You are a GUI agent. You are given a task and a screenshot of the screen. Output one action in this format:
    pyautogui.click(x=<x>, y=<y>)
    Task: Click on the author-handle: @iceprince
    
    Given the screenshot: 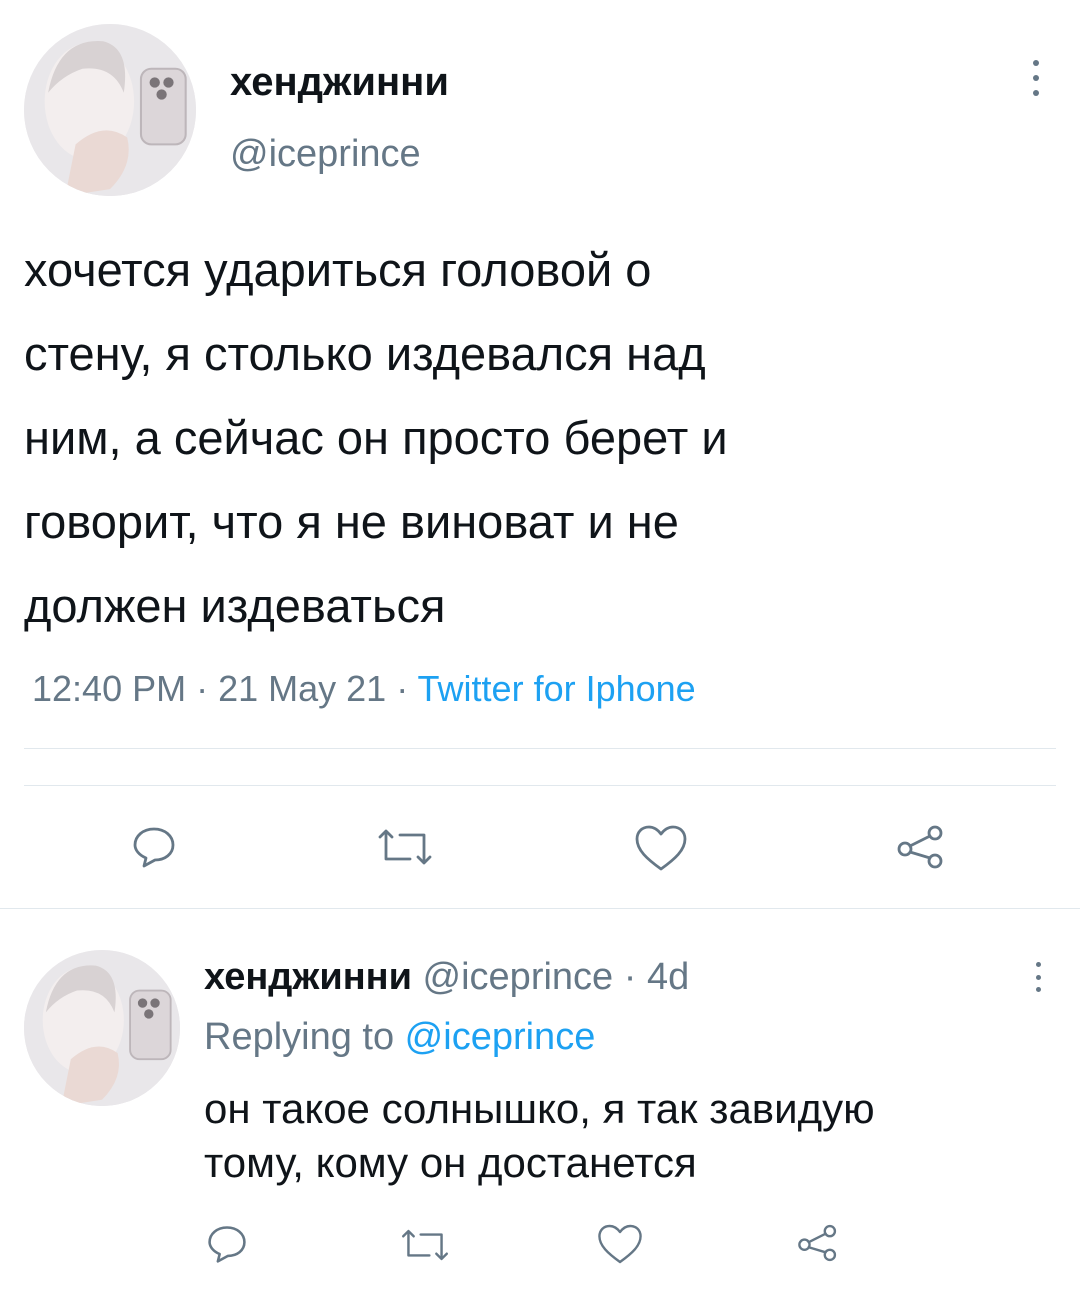 What is the action you would take?
    pyautogui.click(x=325, y=154)
    